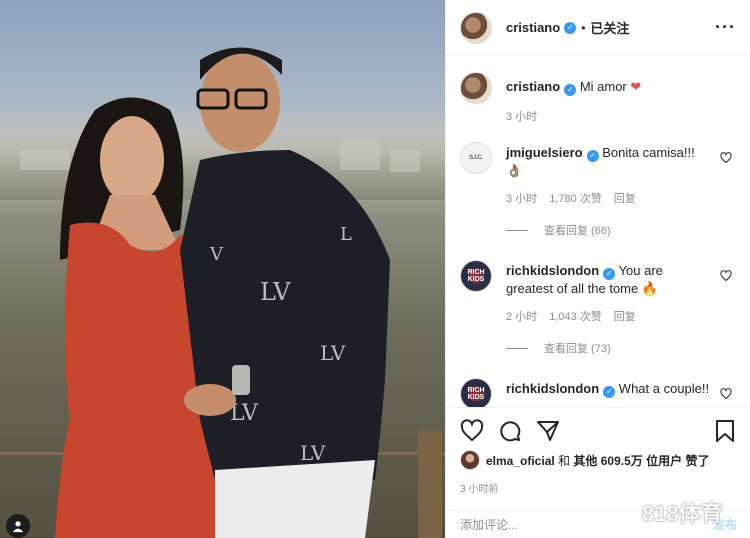  Describe the element at coordinates (682, 513) in the screenshot. I see `watermark-text: 818体育` at that location.